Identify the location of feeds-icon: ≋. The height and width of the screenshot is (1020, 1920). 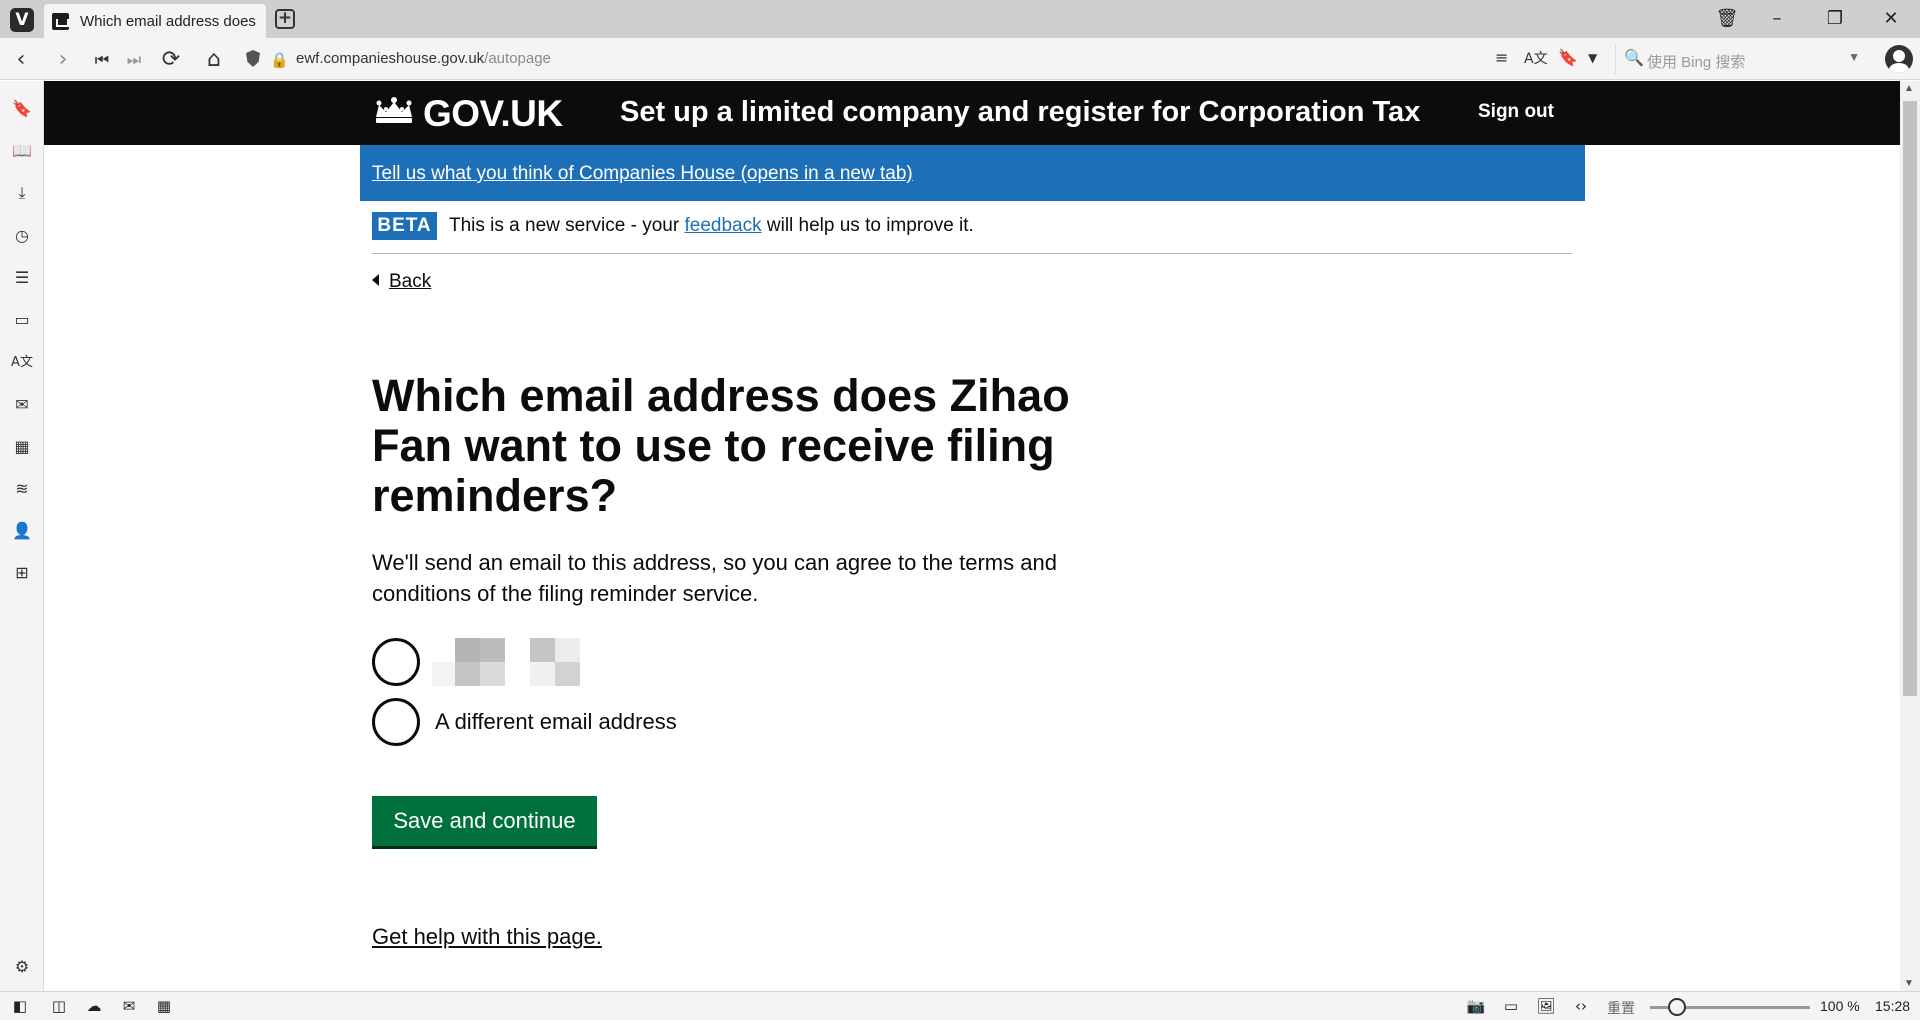
(22, 489).